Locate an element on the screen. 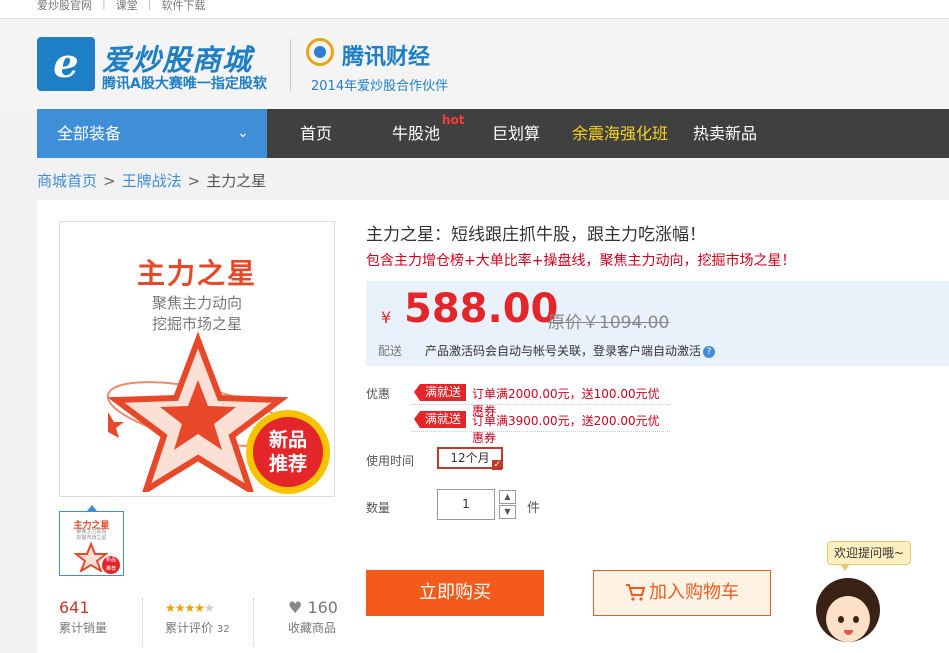 The width and height of the screenshot is (949, 653). nav-item-training-class: 余震海强化班 is located at coordinates (620, 133).